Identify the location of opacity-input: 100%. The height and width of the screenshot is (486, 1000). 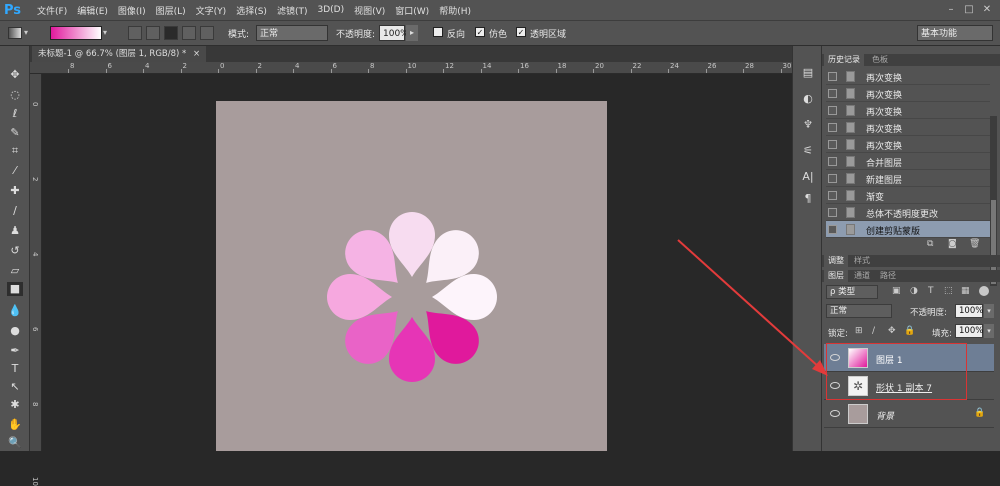
(394, 33).